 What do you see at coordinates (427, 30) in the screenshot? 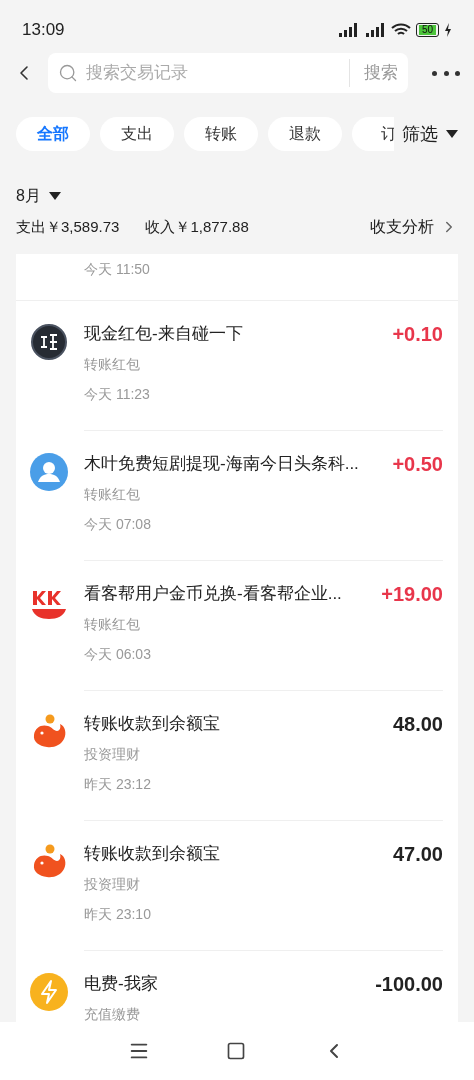
I see `battery-indicator: 50` at bounding box center [427, 30].